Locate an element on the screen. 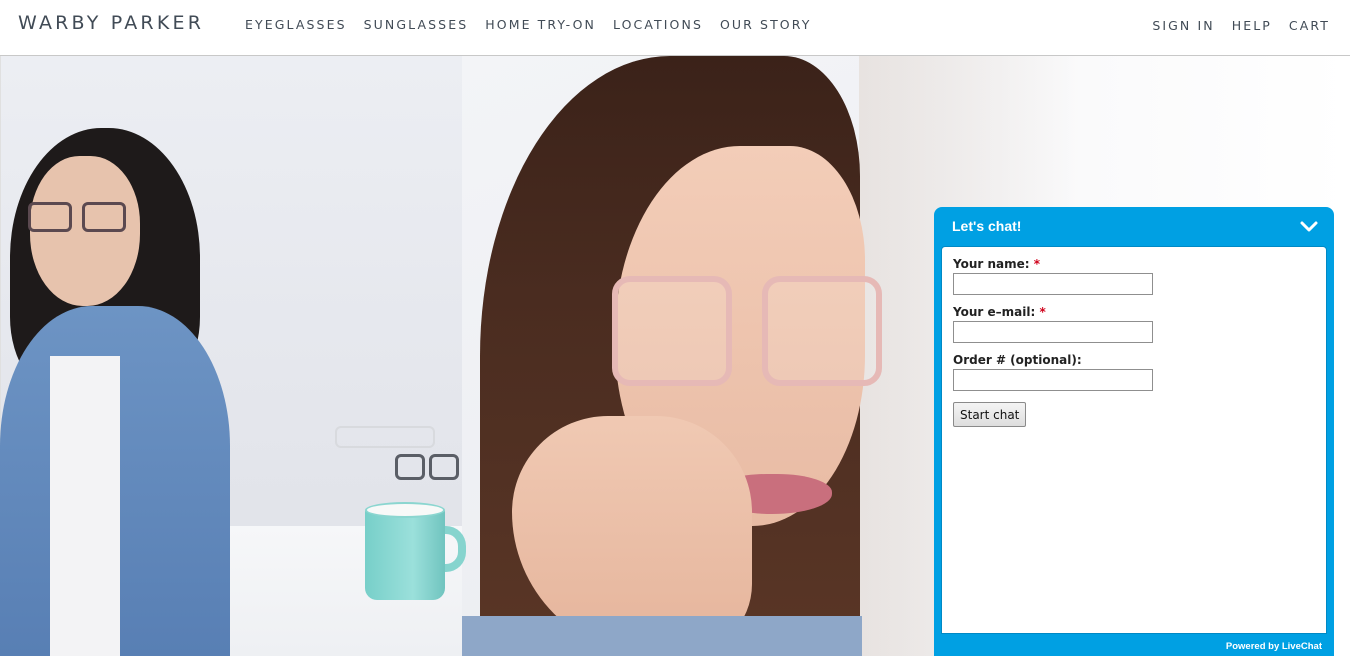 The height and width of the screenshot is (656, 1350). table-glasses is located at coordinates (429, 469).